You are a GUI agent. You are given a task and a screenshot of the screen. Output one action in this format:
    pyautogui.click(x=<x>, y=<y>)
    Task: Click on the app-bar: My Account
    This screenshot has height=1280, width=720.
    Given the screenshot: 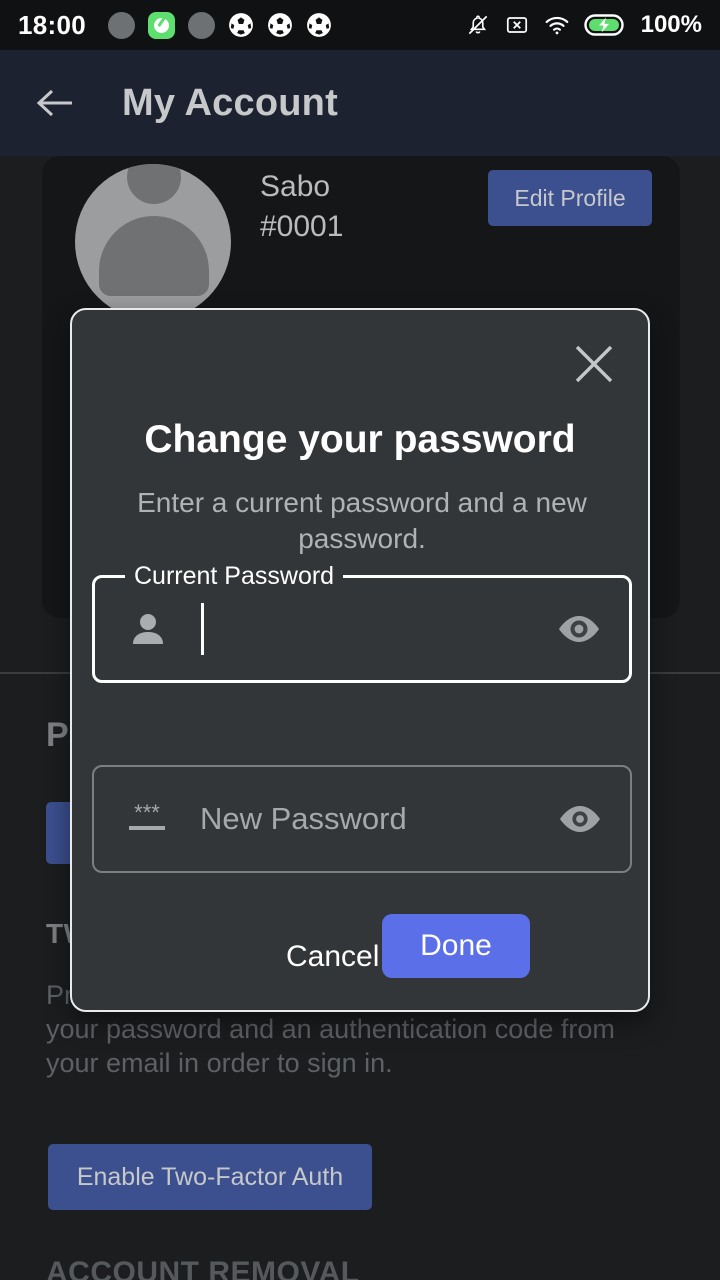 What is the action you would take?
    pyautogui.click(x=360, y=103)
    